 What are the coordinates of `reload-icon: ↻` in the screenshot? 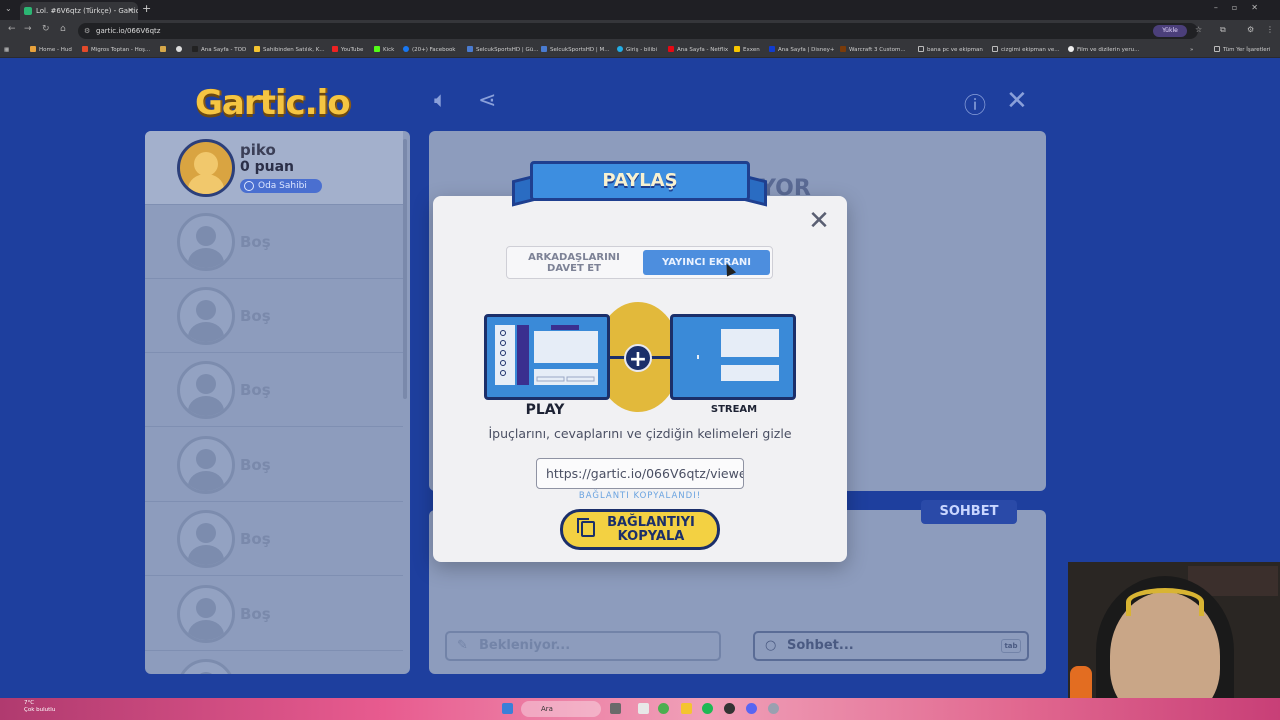 It's located at (46, 29).